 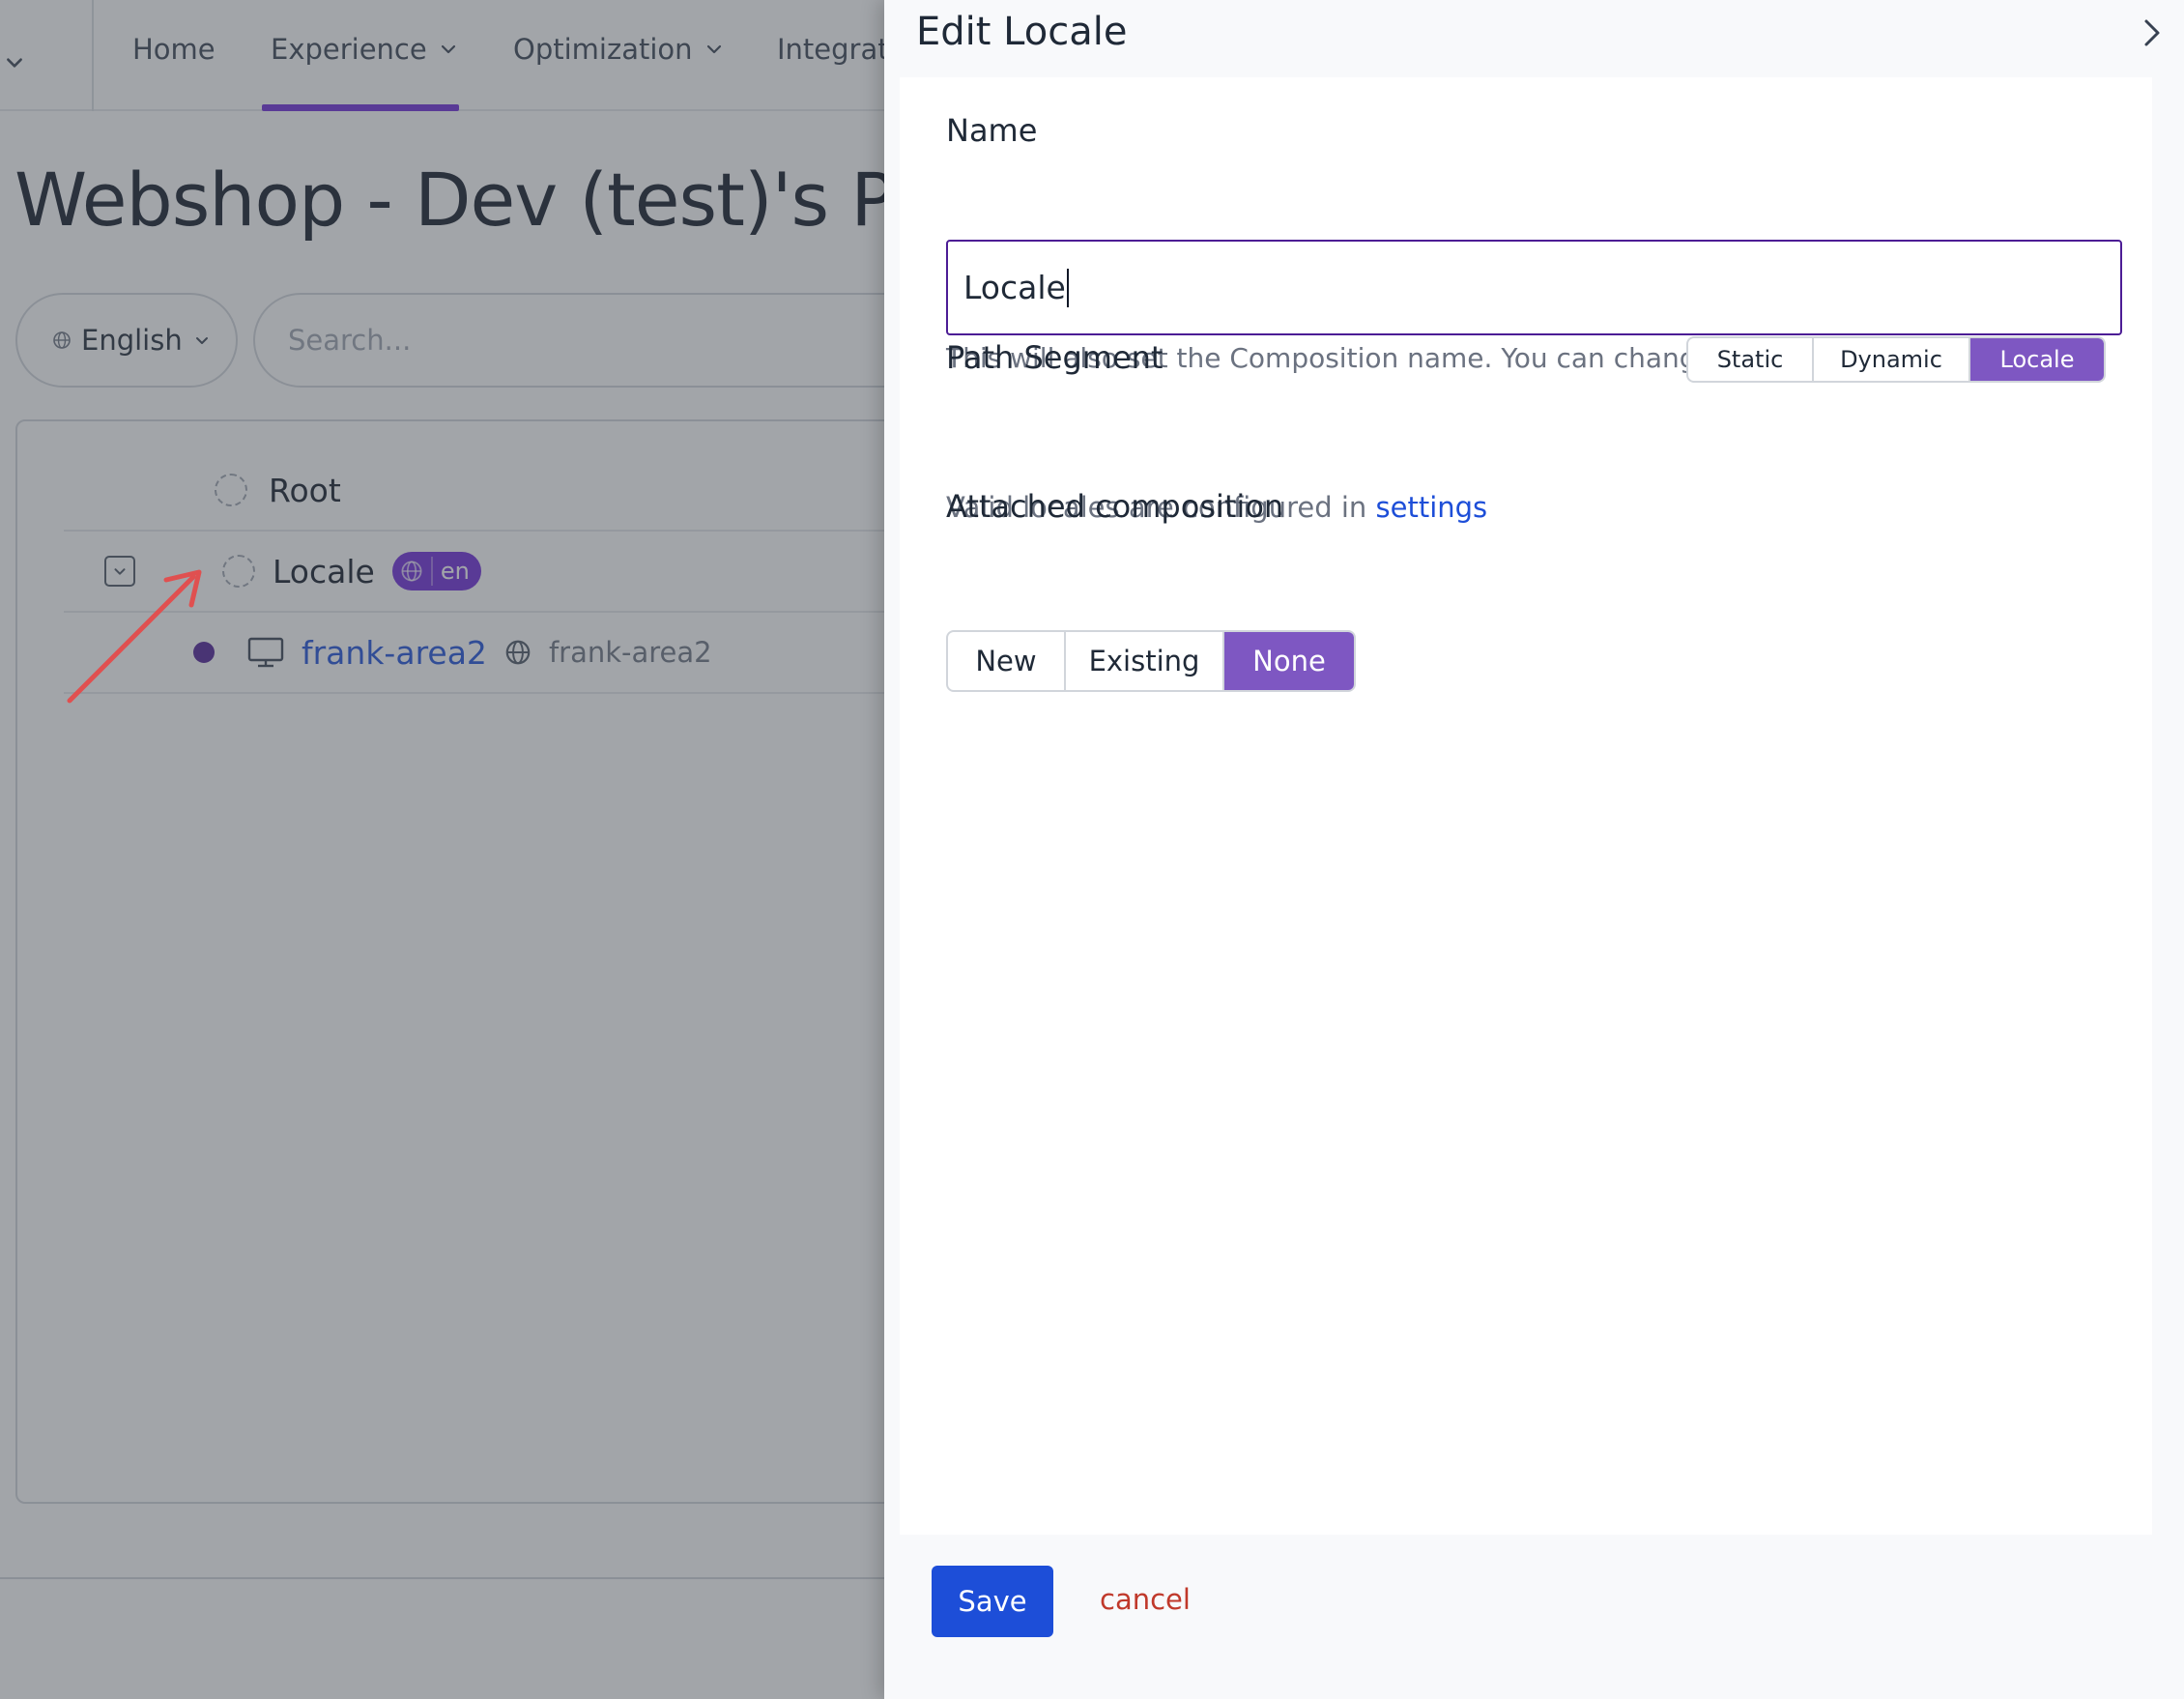 What do you see at coordinates (992, 131) in the screenshot?
I see `name-label: Name` at bounding box center [992, 131].